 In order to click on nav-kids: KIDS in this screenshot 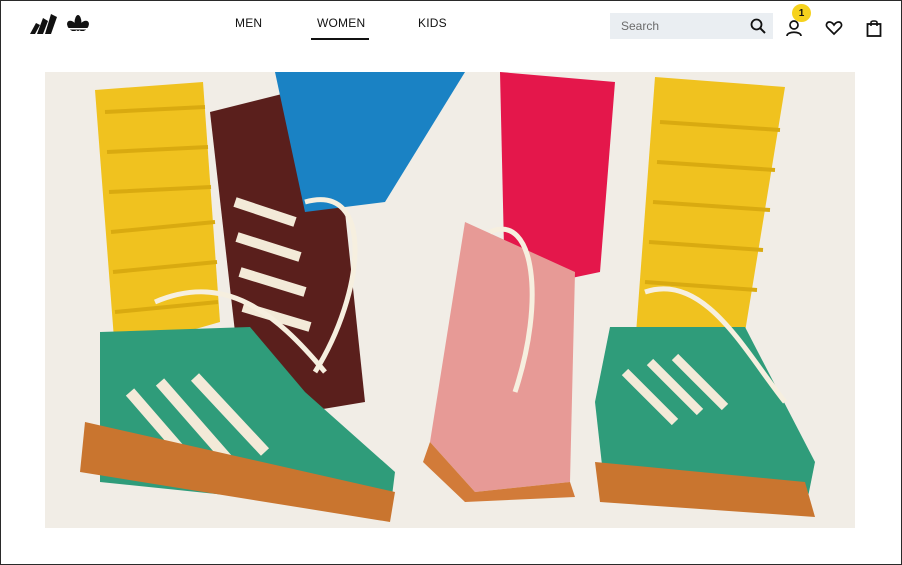, I will do `click(432, 23)`.